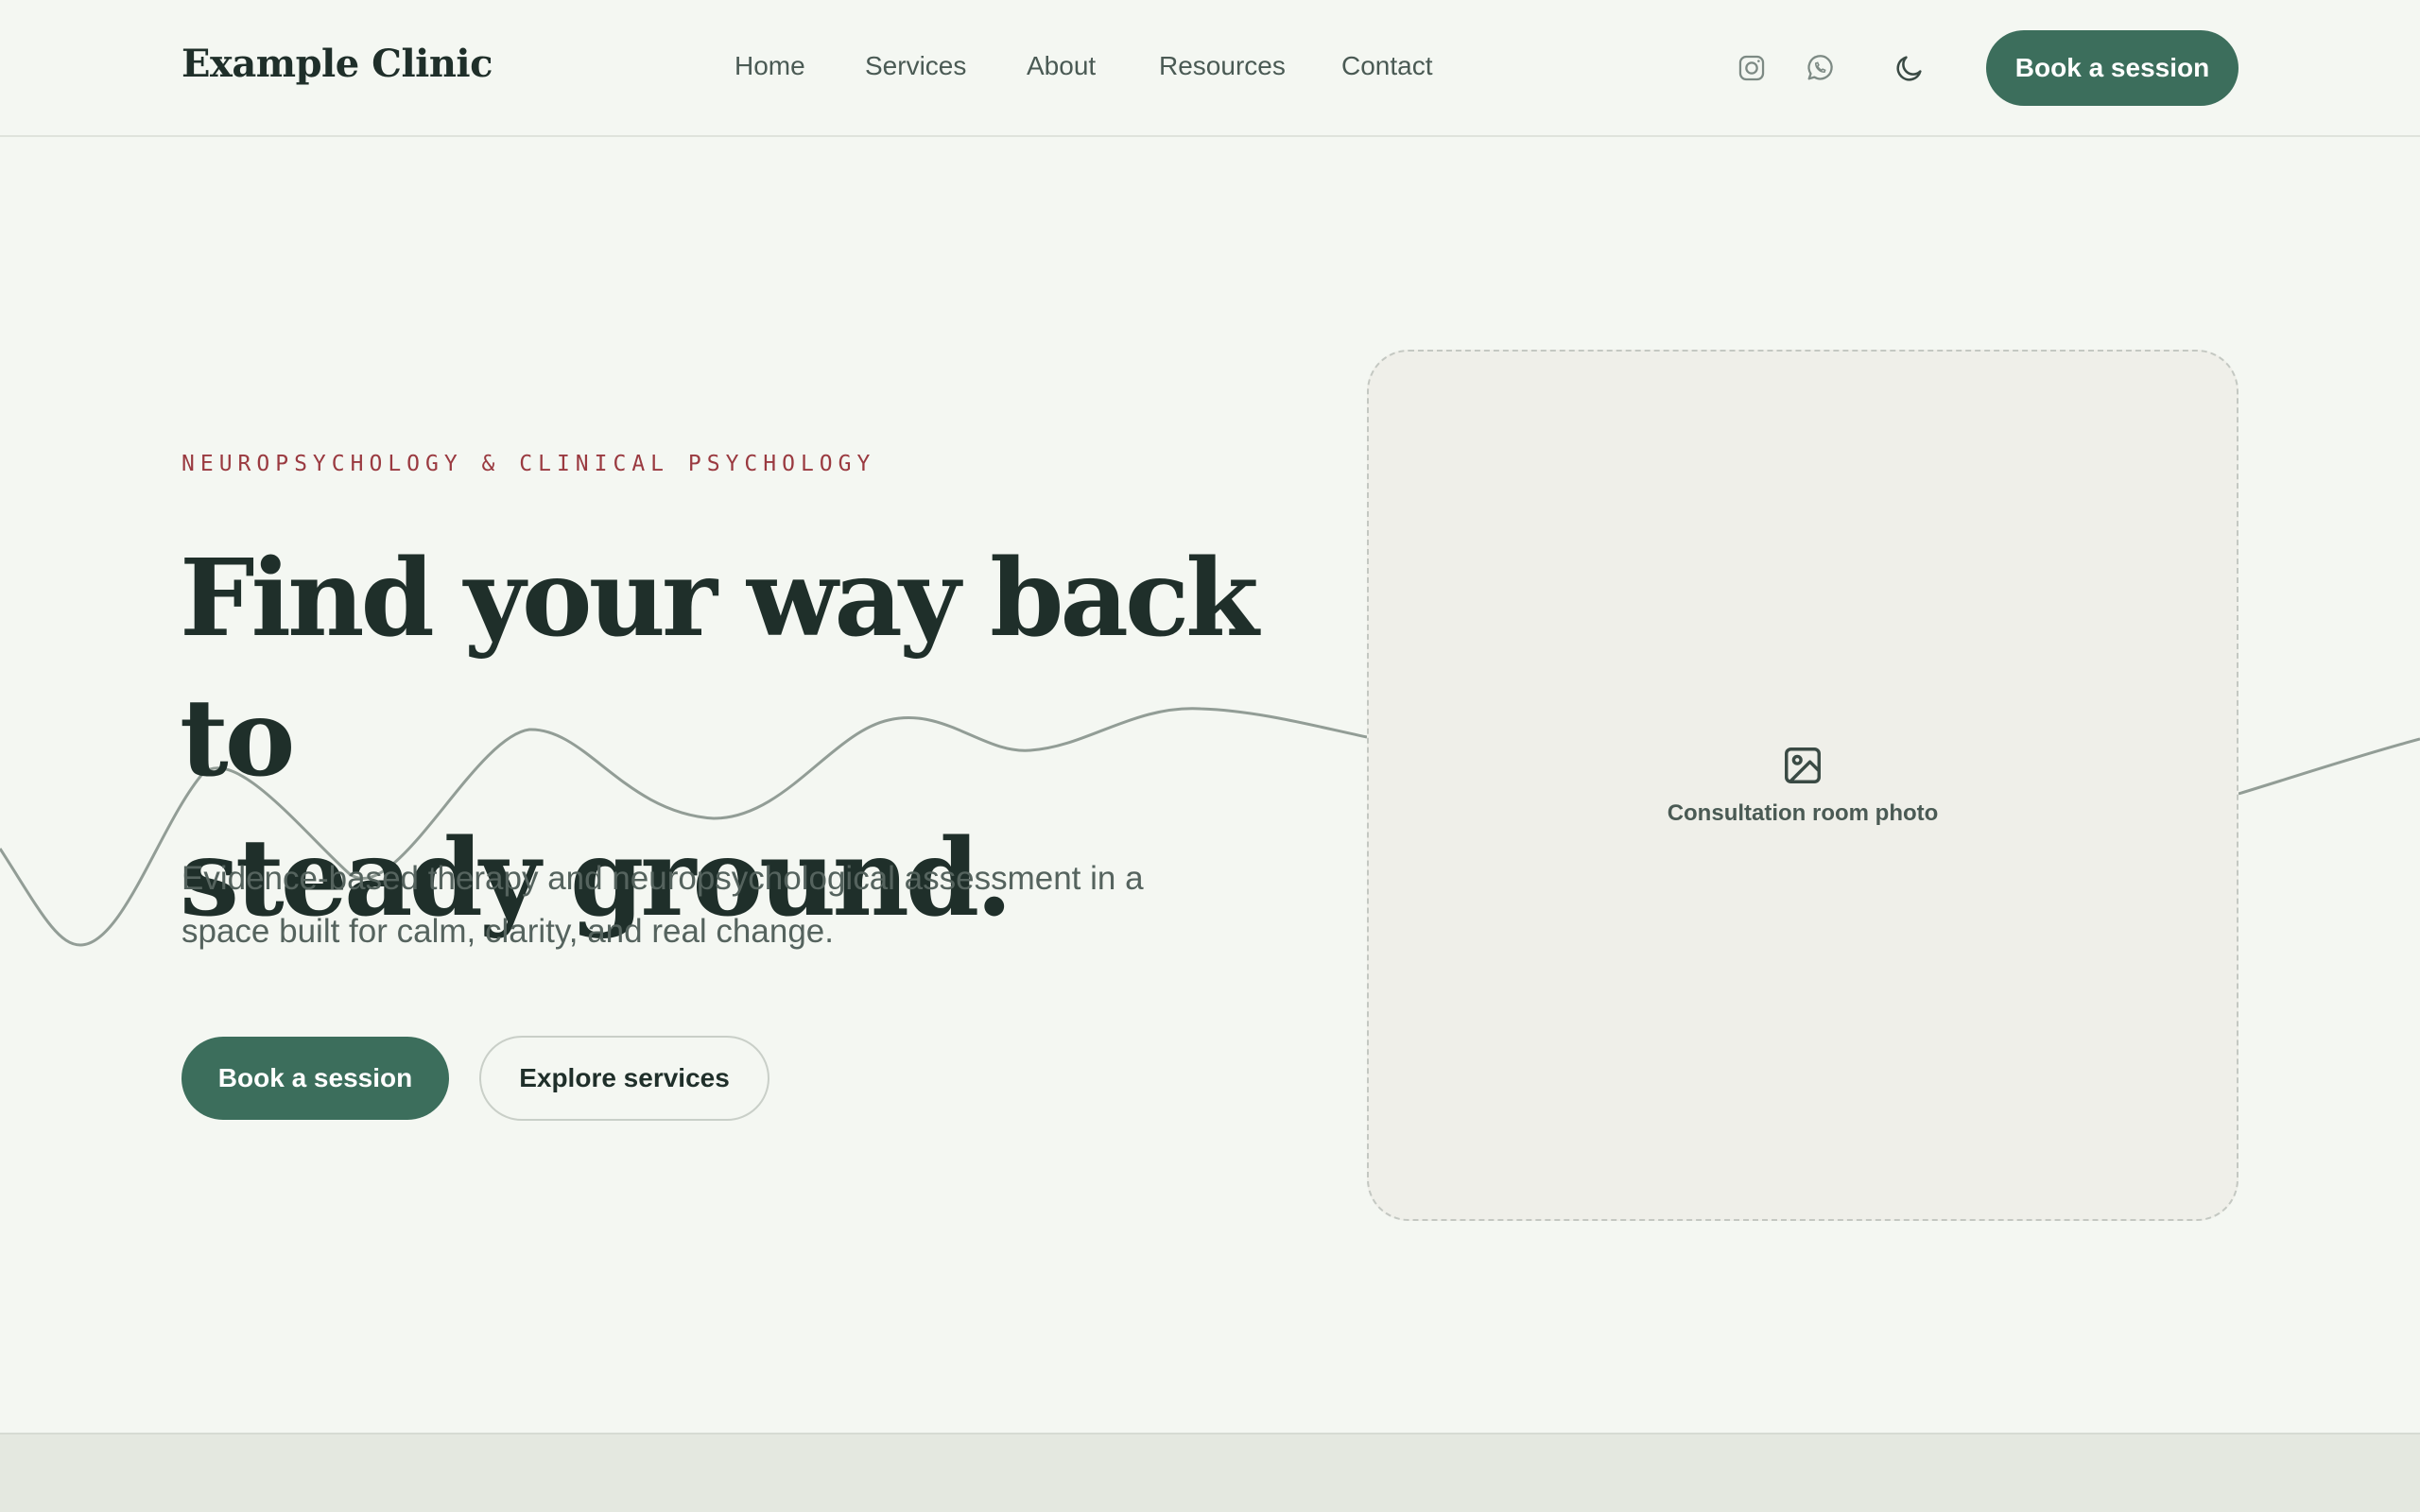 The image size is (2420, 1512). What do you see at coordinates (1803, 765) in the screenshot?
I see `image-icon` at bounding box center [1803, 765].